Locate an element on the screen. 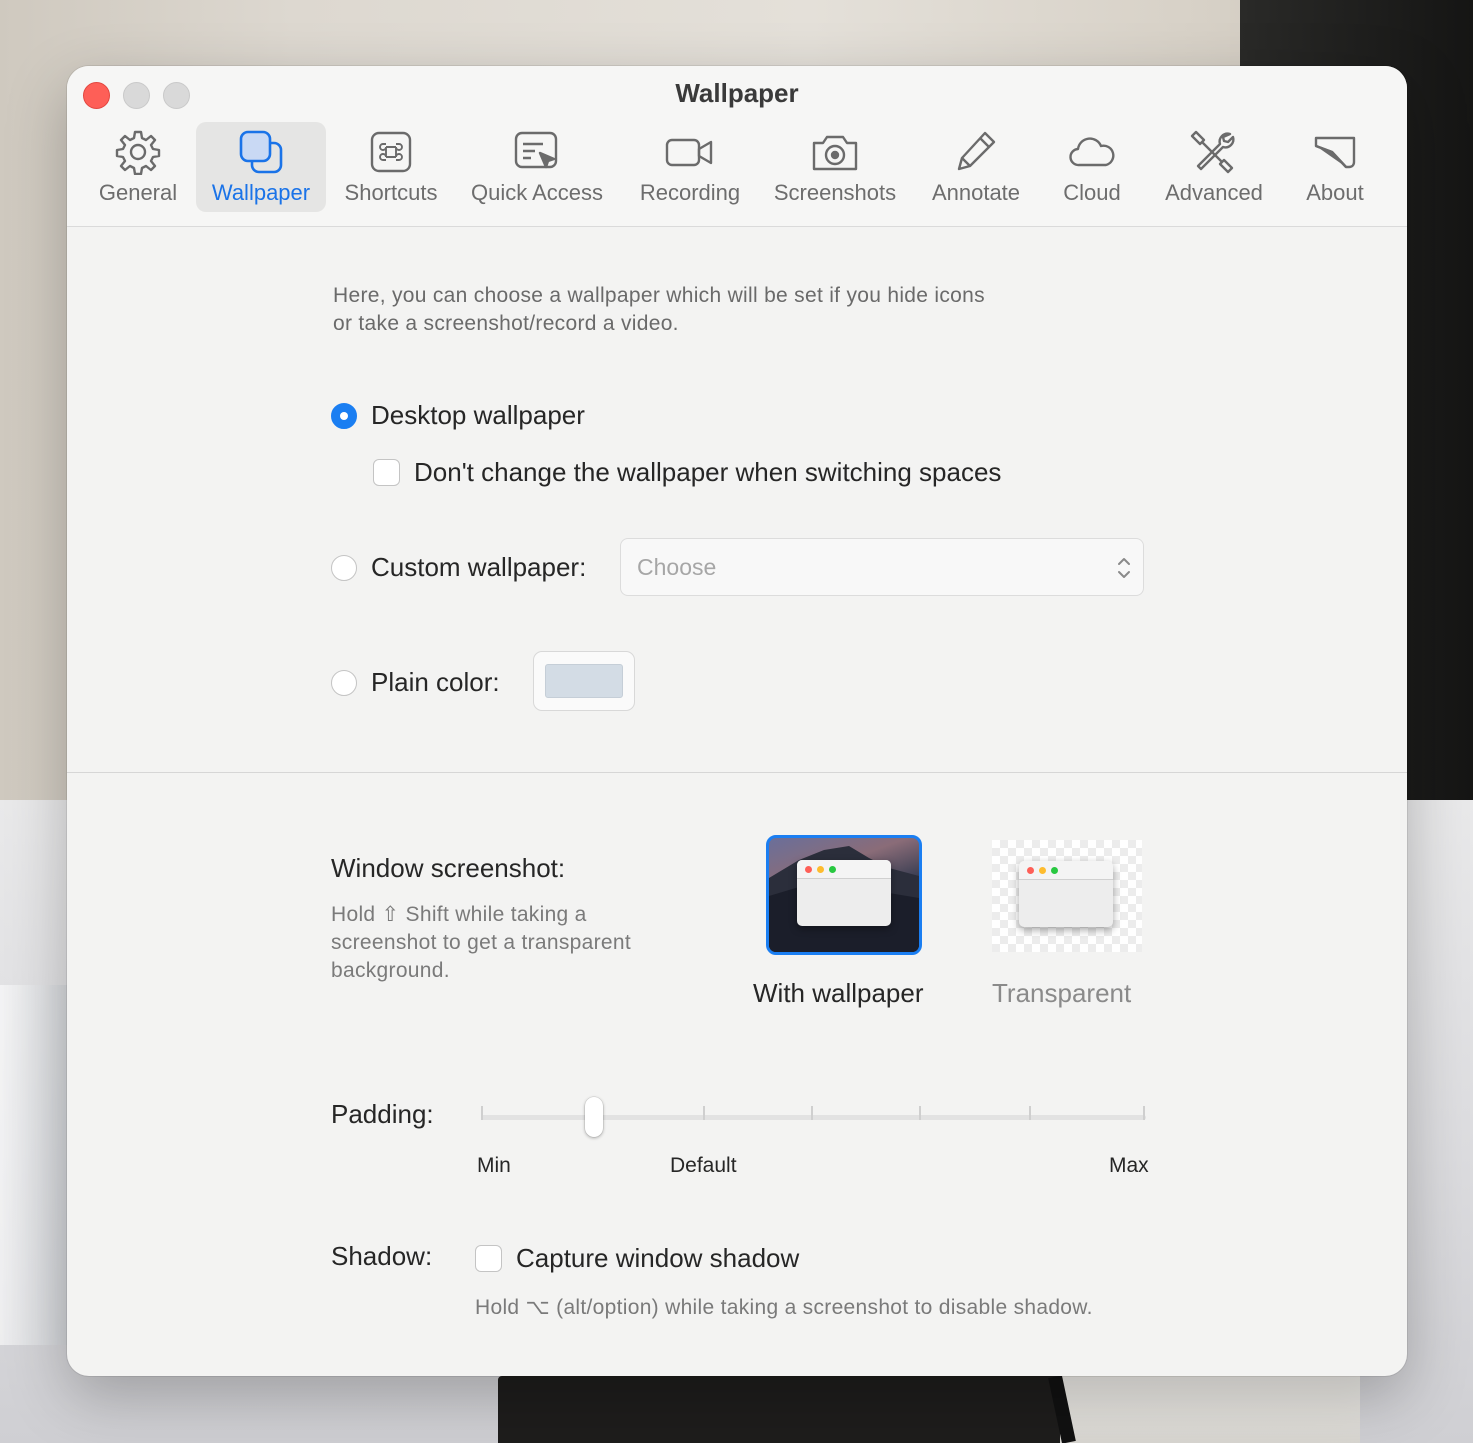 The height and width of the screenshot is (1443, 1473). with-wallpaper-thumbnail is located at coordinates (844, 895).